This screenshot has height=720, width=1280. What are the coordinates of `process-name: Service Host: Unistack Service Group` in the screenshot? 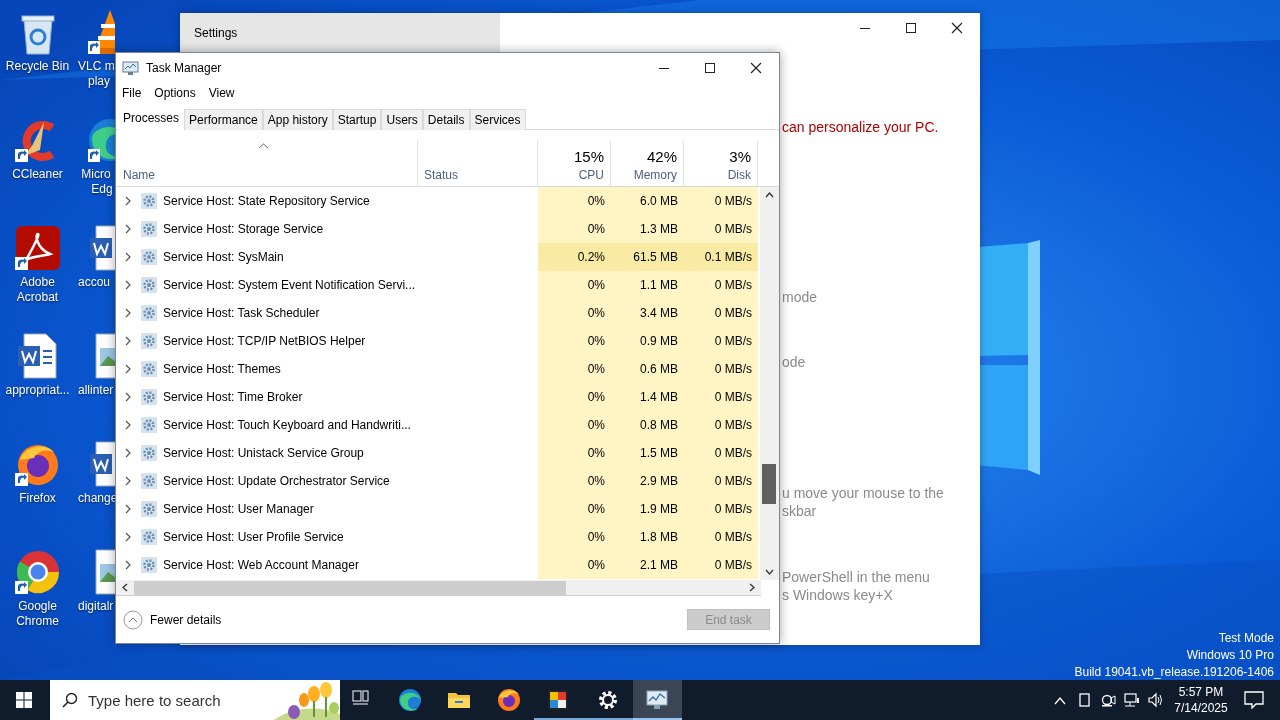 It's located at (263, 453).